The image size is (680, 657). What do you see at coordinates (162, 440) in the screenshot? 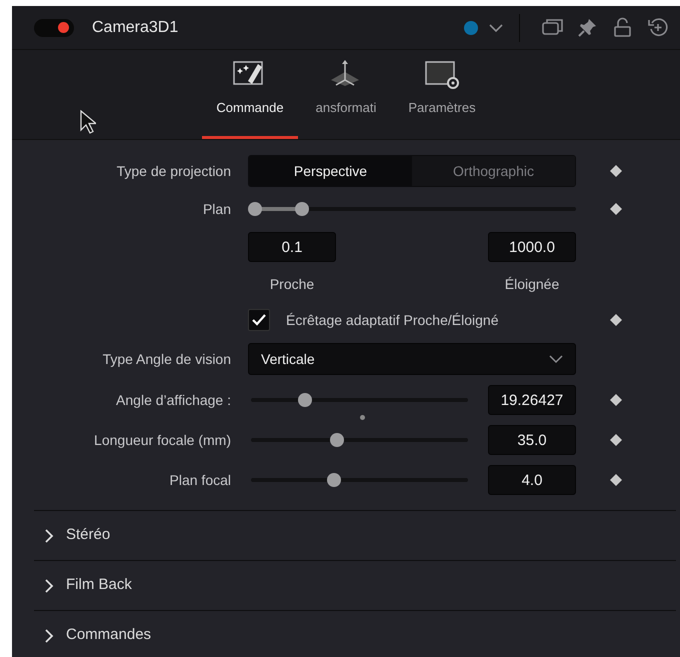
I see `field-label: Longueur focale (mm)` at bounding box center [162, 440].